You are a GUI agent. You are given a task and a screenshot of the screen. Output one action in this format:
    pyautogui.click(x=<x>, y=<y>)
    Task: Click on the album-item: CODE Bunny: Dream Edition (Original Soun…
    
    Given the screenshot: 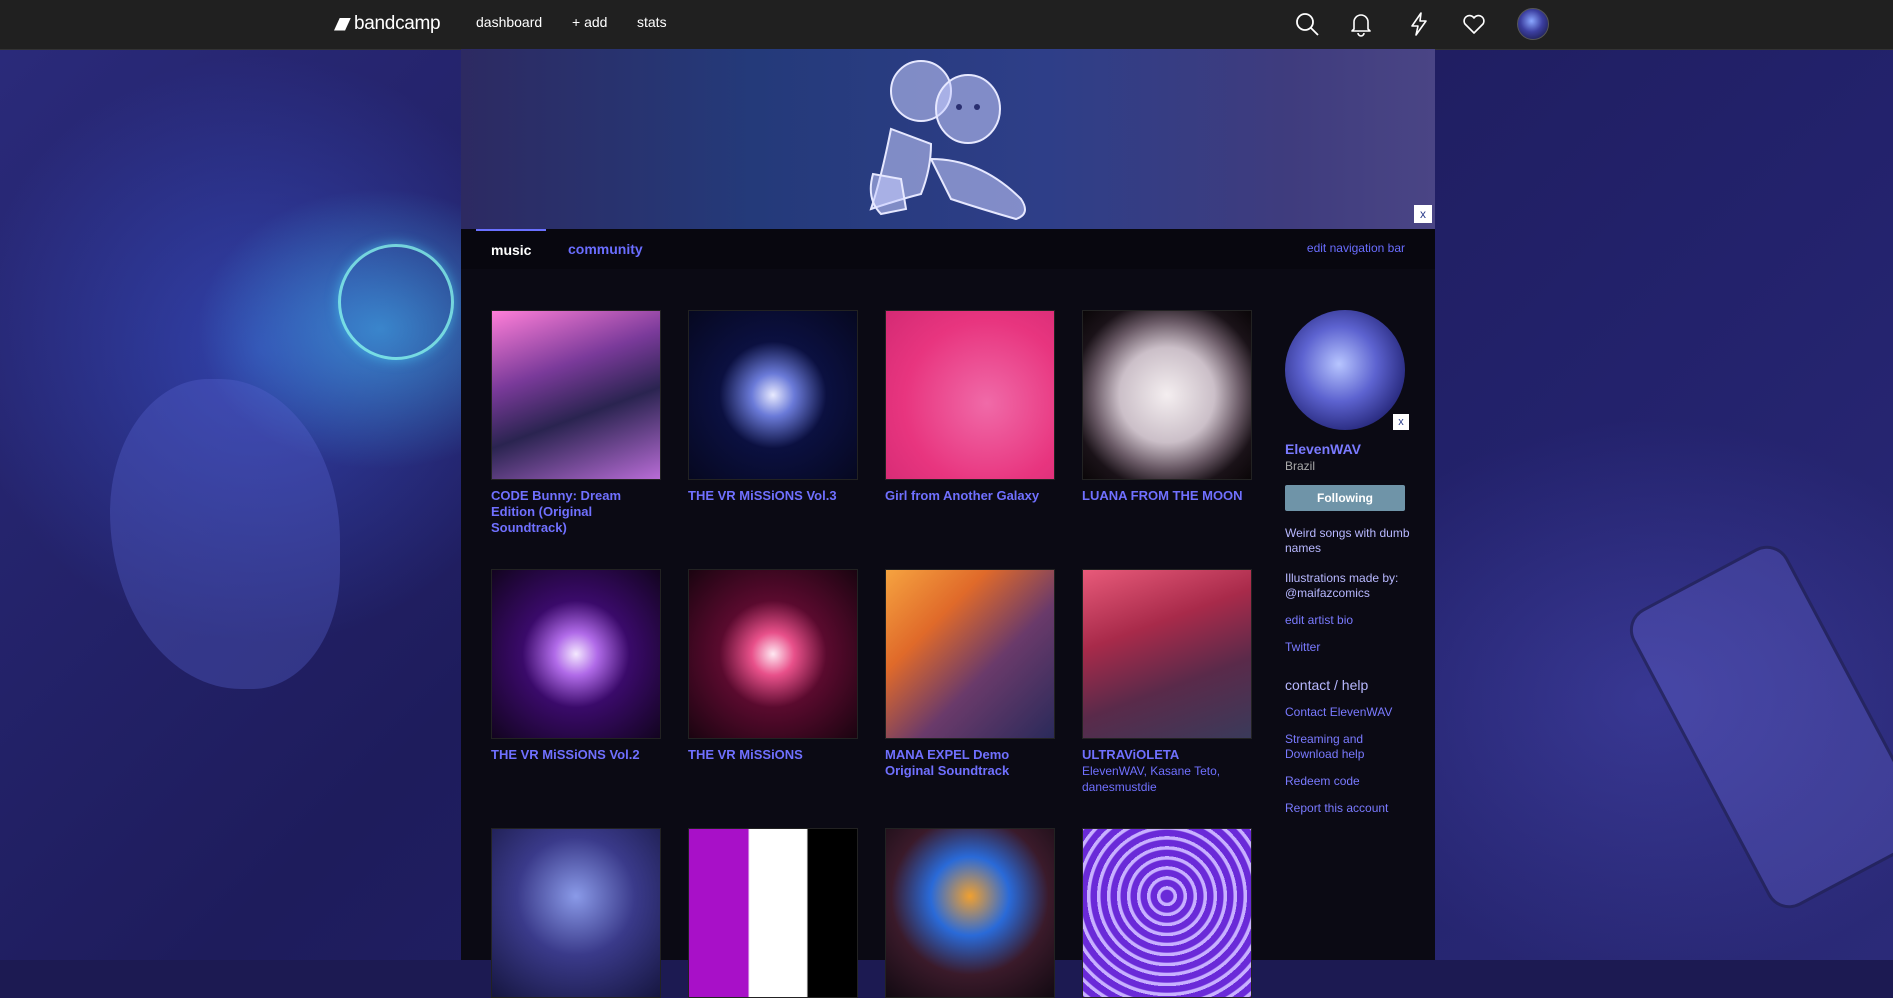 What is the action you would take?
    pyautogui.click(x=576, y=423)
    